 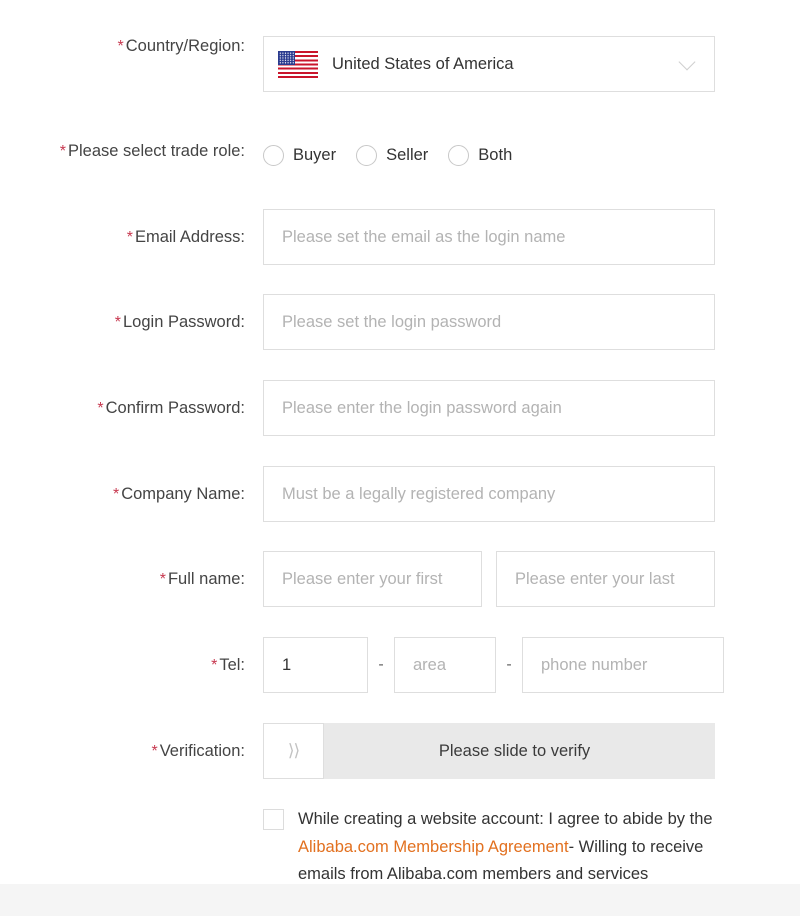 I want to click on login-password-placeholder: Please set the login password, so click(x=392, y=321).